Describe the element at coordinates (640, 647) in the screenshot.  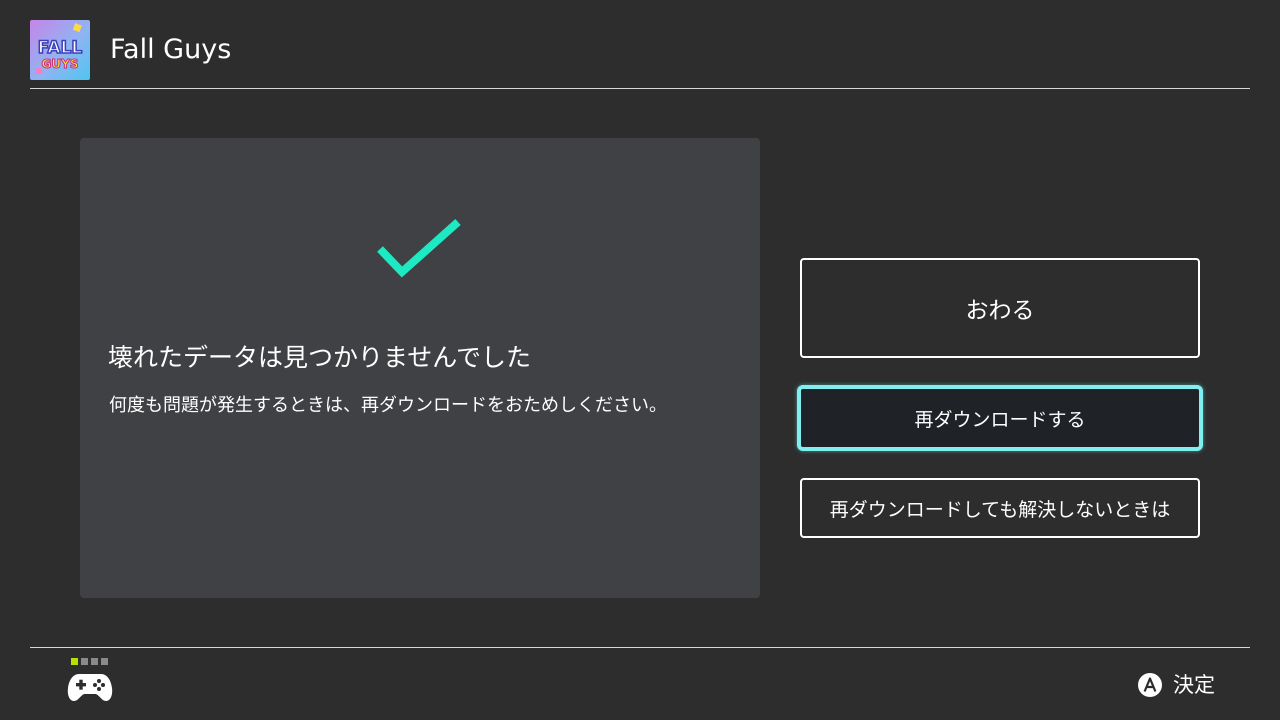
I see `footer-divider` at that location.